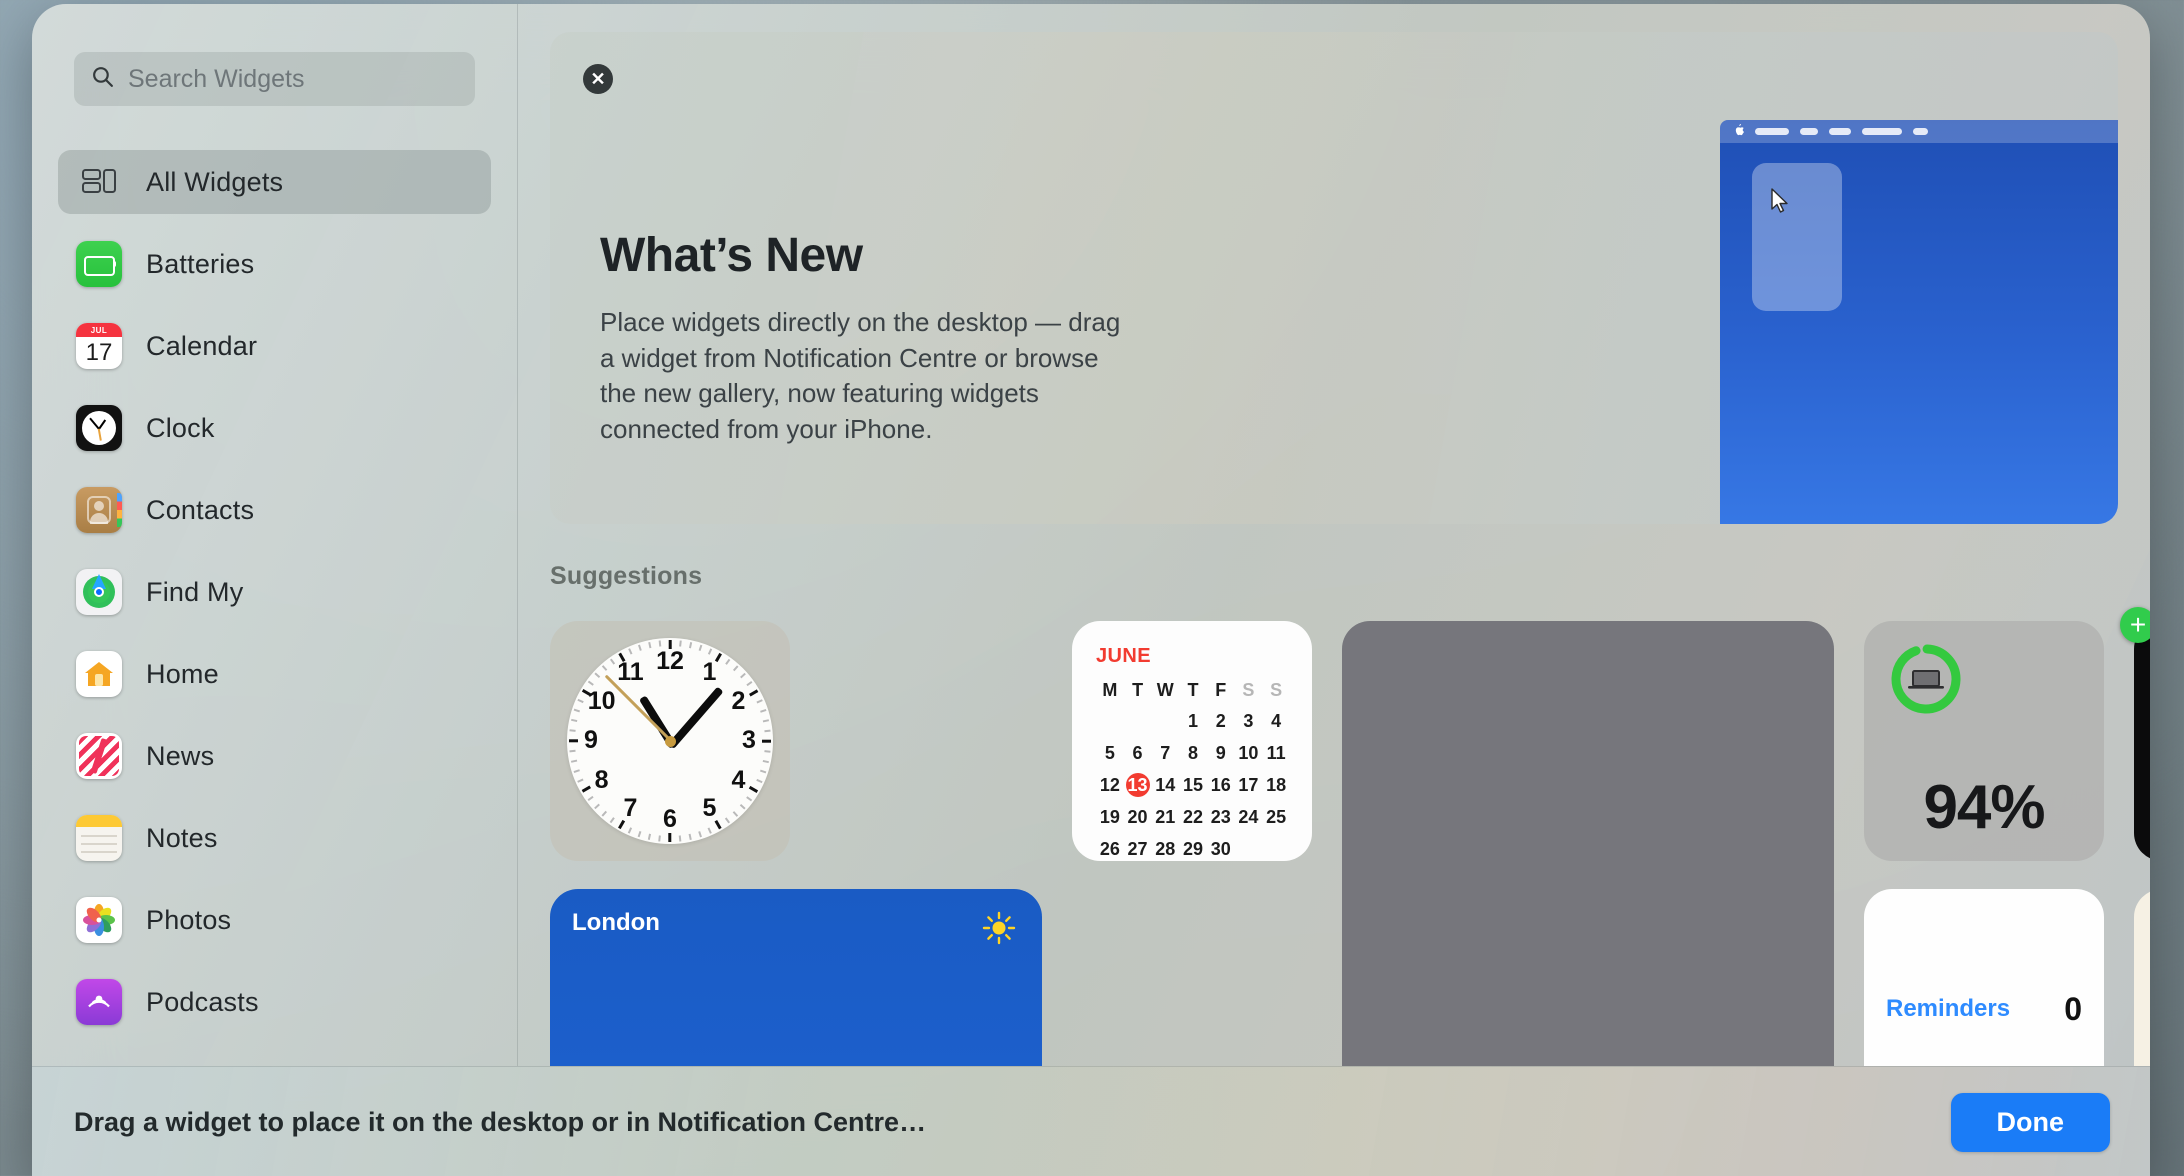 This screenshot has height=1176, width=2184. I want to click on calendar-day: 16, so click(1220, 785).